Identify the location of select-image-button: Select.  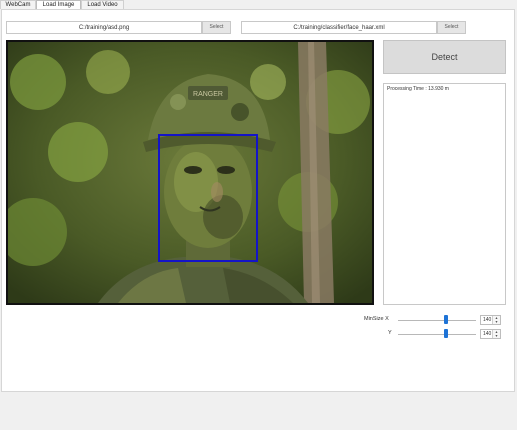
(216, 27).